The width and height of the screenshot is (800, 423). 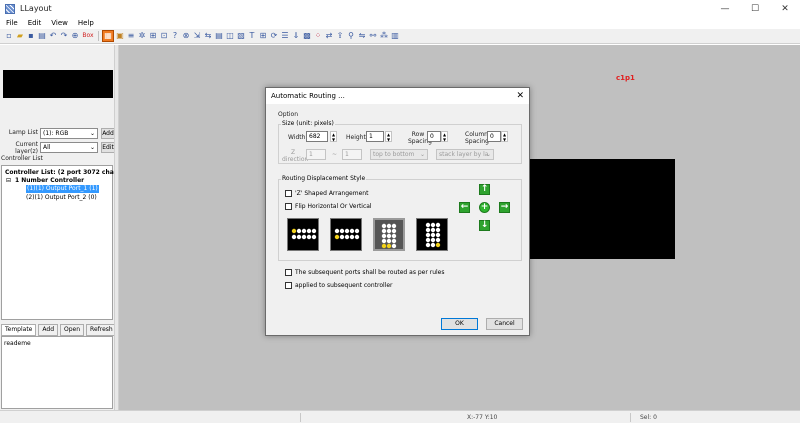 I want to click on column-spacing-stepper-icon: ▲ ▼, so click(x=504, y=136).